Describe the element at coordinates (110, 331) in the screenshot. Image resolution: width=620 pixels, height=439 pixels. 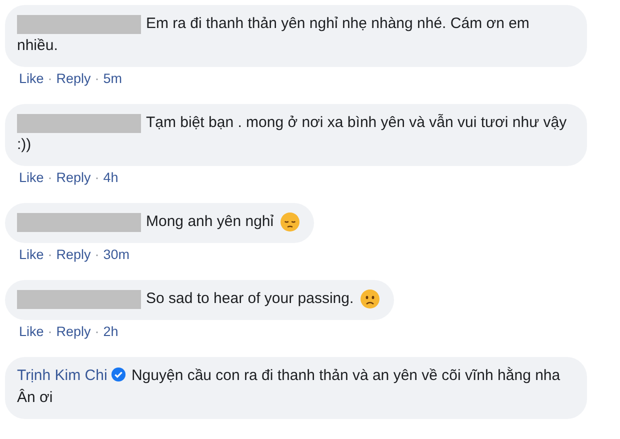
I see `comment-time: 2h` at that location.